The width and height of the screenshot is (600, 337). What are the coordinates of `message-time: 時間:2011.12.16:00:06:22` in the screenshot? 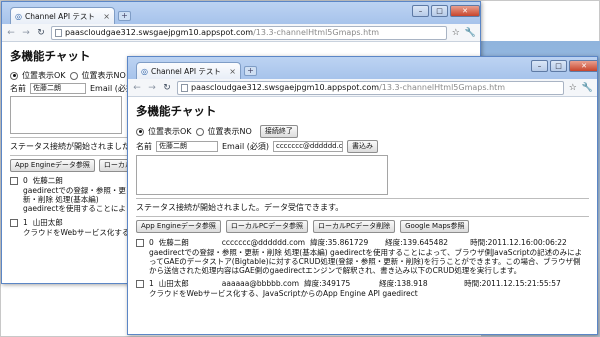 It's located at (518, 242).